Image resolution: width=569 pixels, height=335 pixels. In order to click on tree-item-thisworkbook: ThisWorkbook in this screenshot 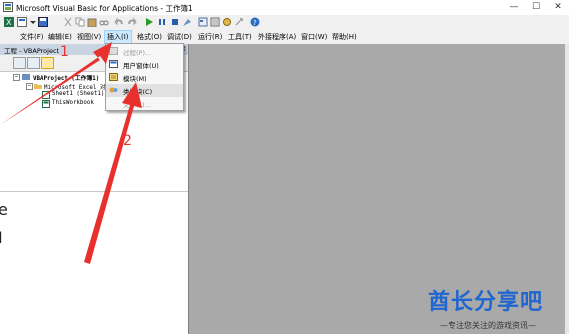, I will do `click(73, 103)`.